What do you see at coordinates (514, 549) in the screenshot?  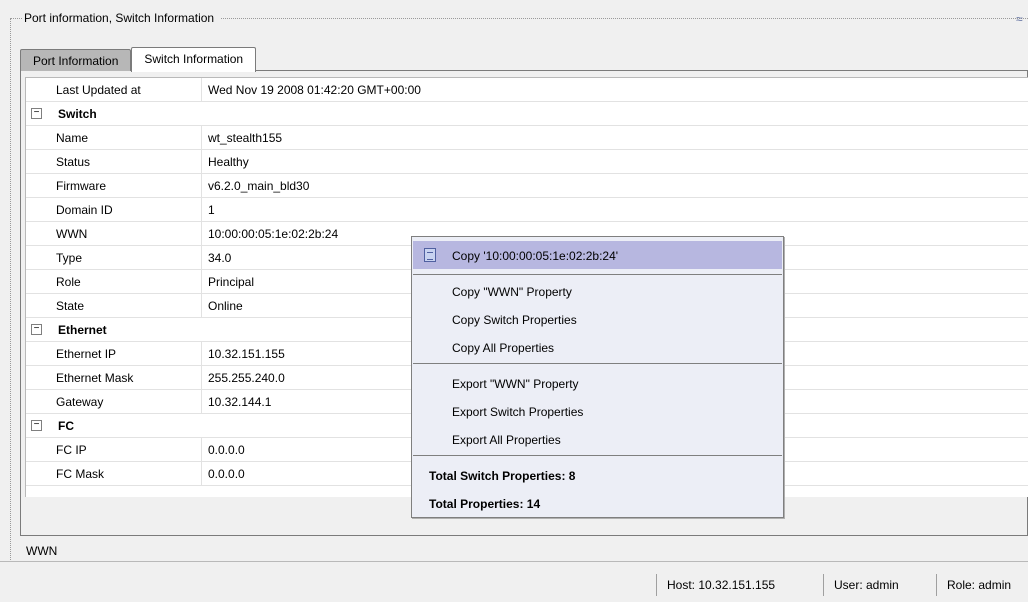 I see `property-description-bar: WWN` at bounding box center [514, 549].